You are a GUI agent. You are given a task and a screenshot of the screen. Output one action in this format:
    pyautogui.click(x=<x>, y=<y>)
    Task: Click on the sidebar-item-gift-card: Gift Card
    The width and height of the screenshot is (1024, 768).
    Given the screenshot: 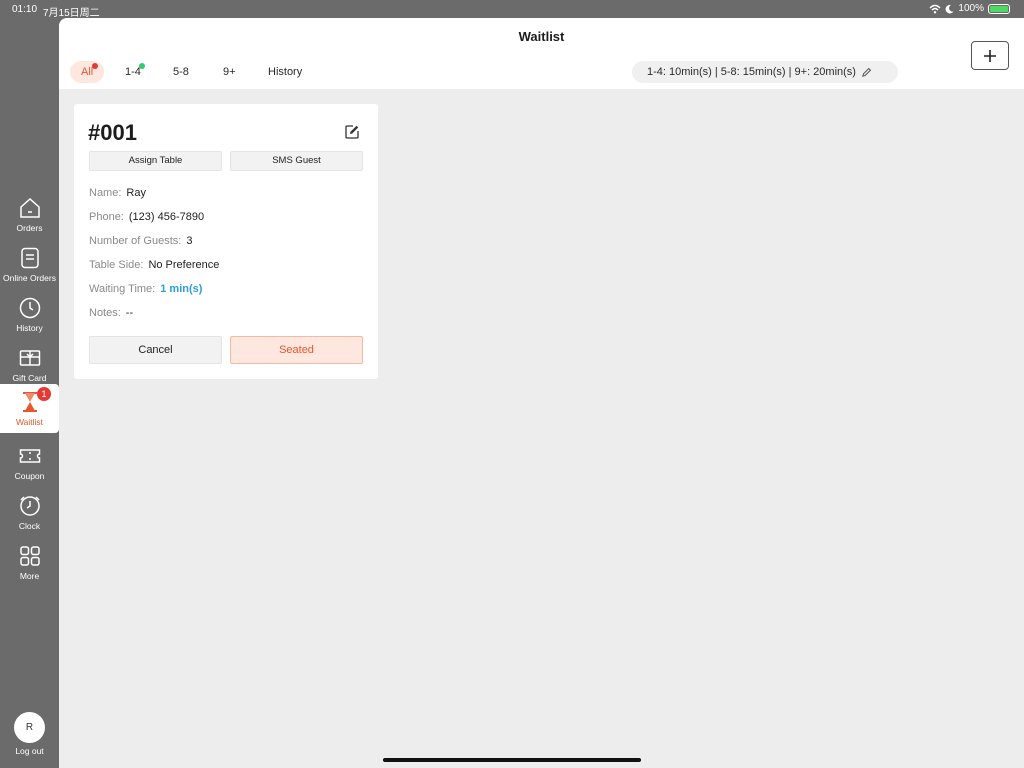 What is the action you would take?
    pyautogui.click(x=29, y=365)
    